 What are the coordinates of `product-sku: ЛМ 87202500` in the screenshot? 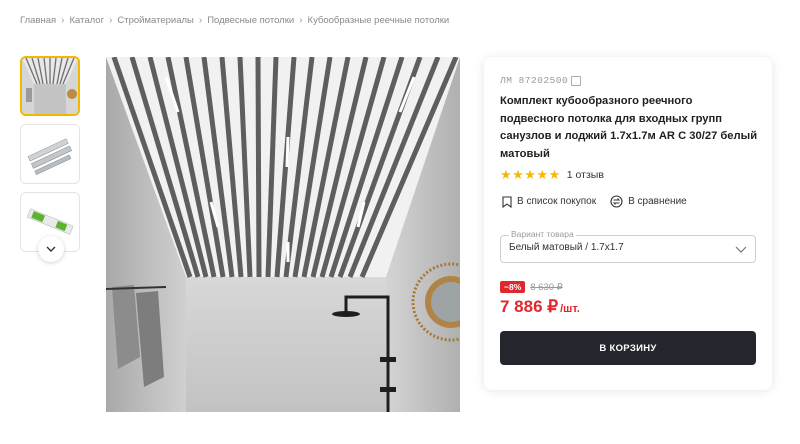 It's located at (541, 80).